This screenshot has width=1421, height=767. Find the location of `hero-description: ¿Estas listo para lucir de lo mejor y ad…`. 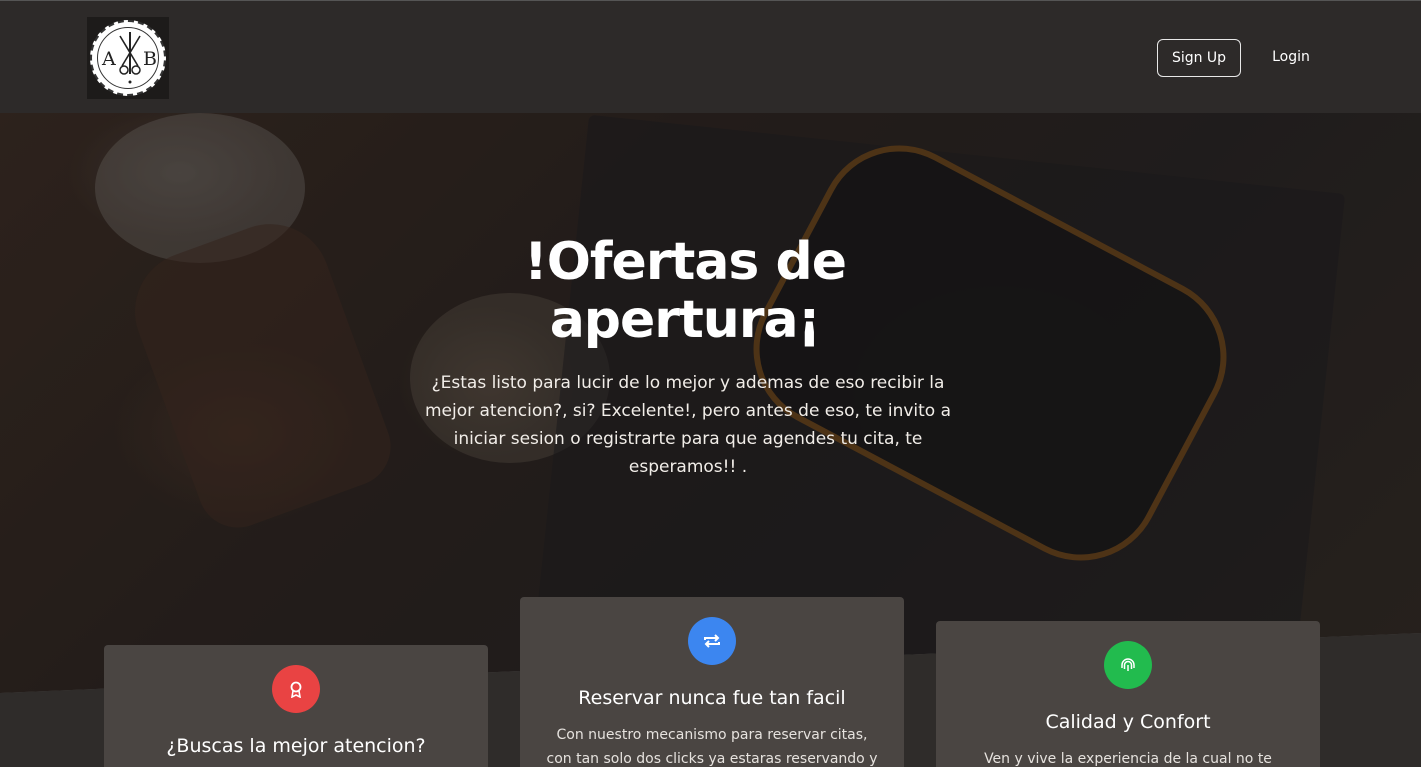

hero-description: ¿Estas listo para lucir de lo mejor y ad… is located at coordinates (688, 425).